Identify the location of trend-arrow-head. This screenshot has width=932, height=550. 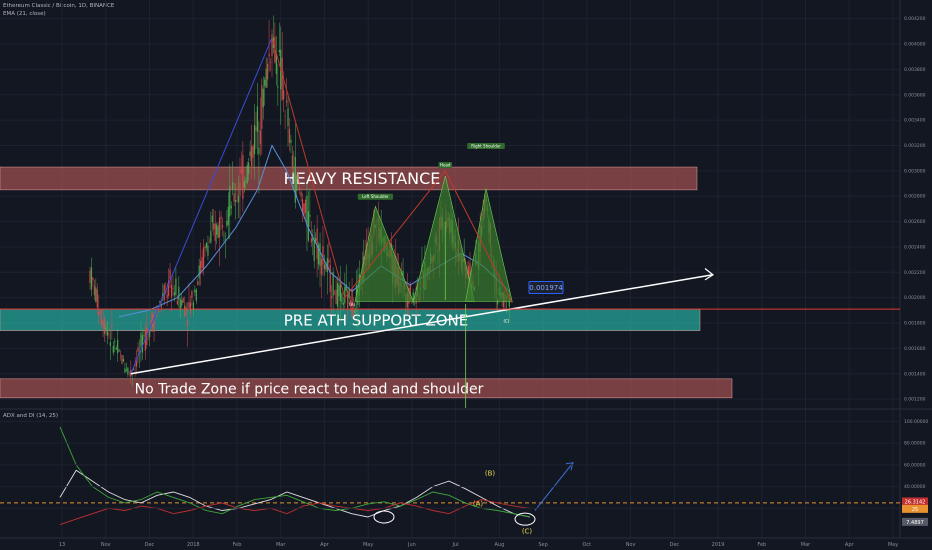
(709, 274).